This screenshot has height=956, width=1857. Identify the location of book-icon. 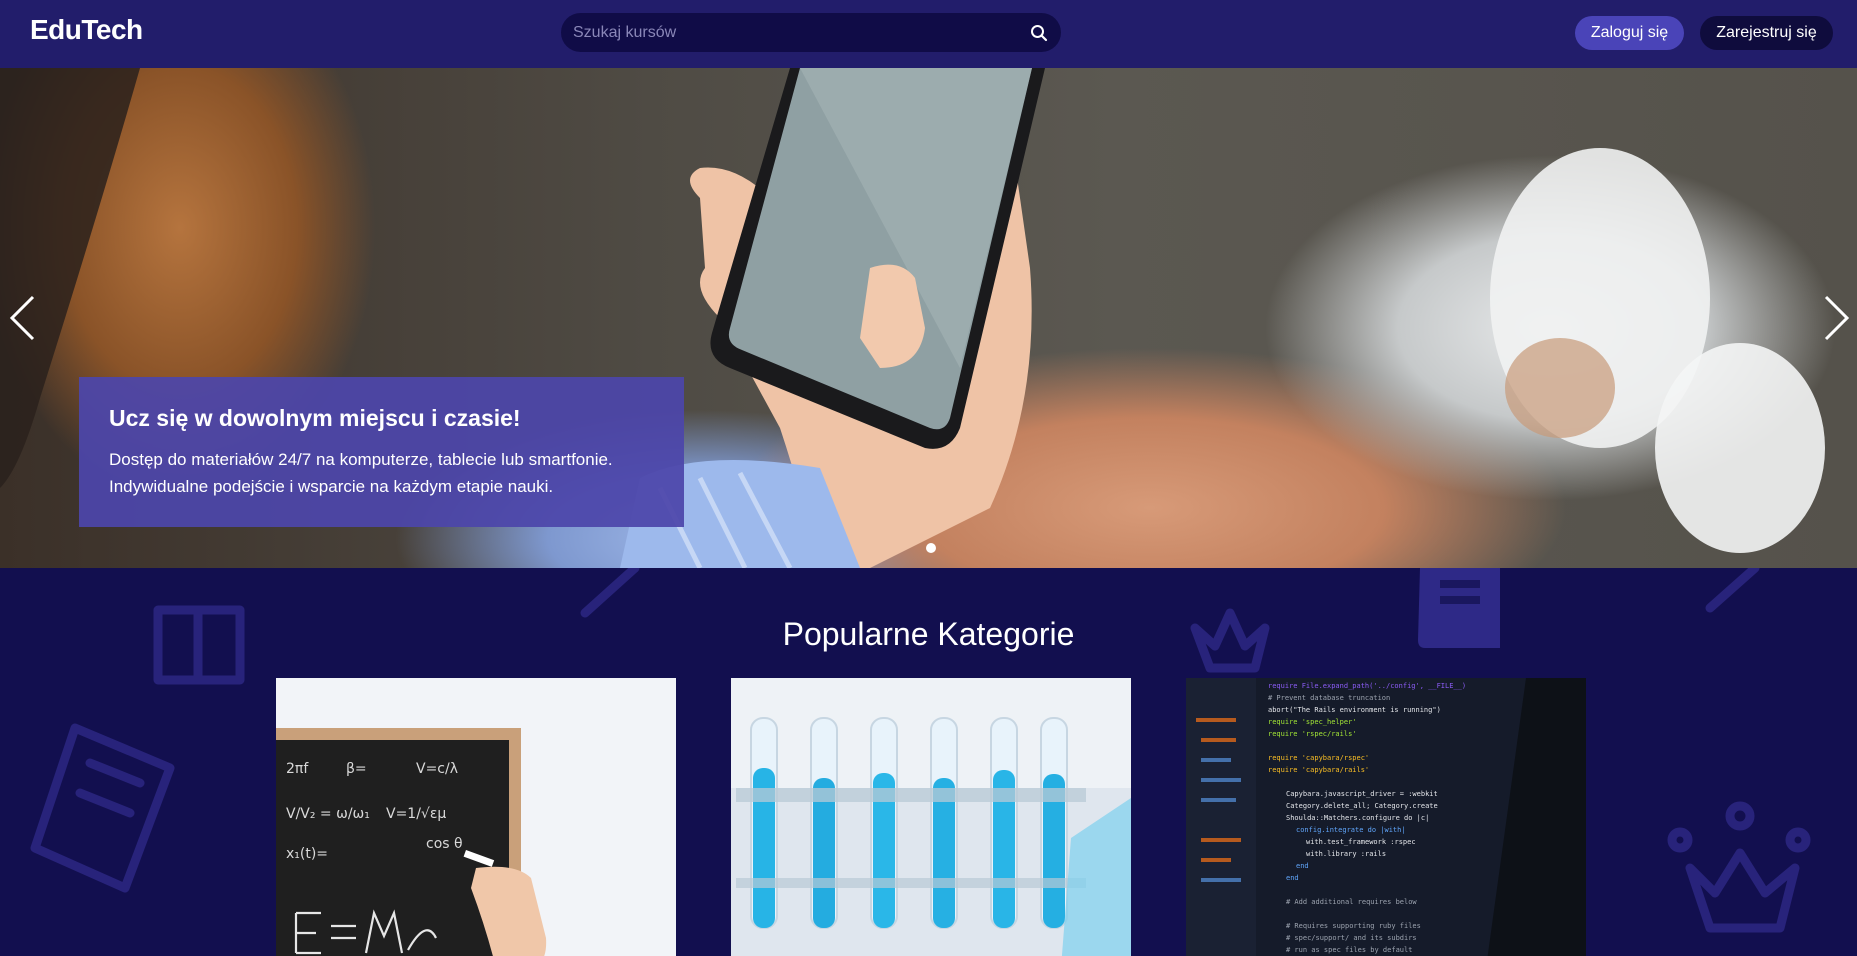
(102, 808).